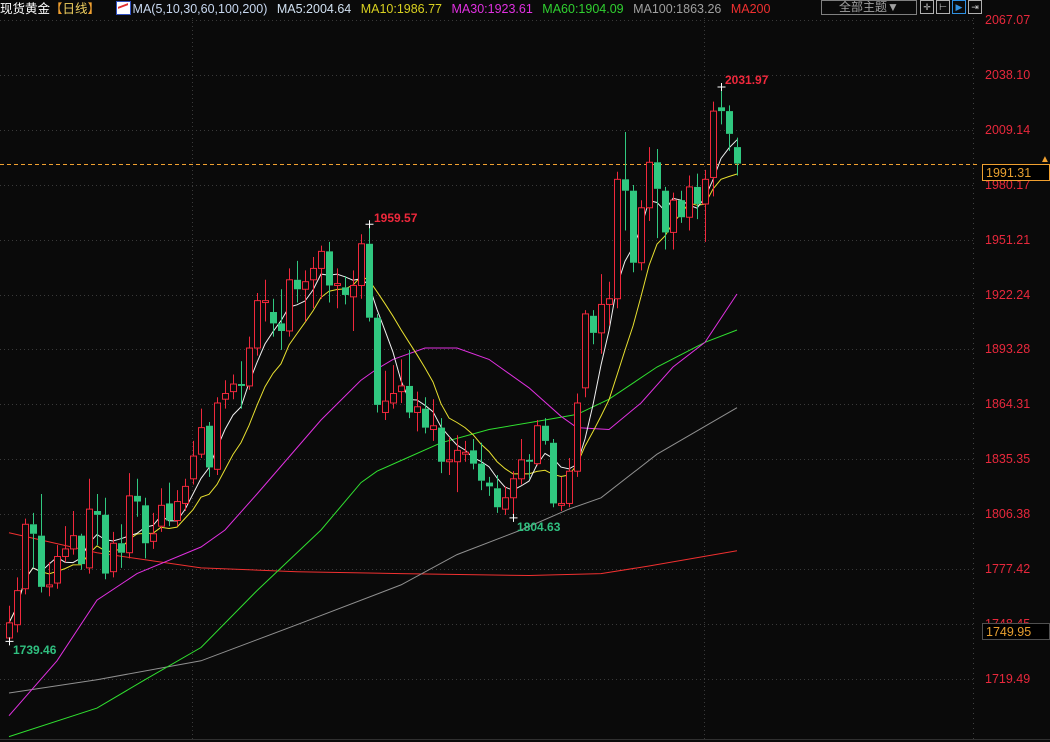  What do you see at coordinates (539, 527) in the screenshot?
I see `low-label-1804: 1804.63` at bounding box center [539, 527].